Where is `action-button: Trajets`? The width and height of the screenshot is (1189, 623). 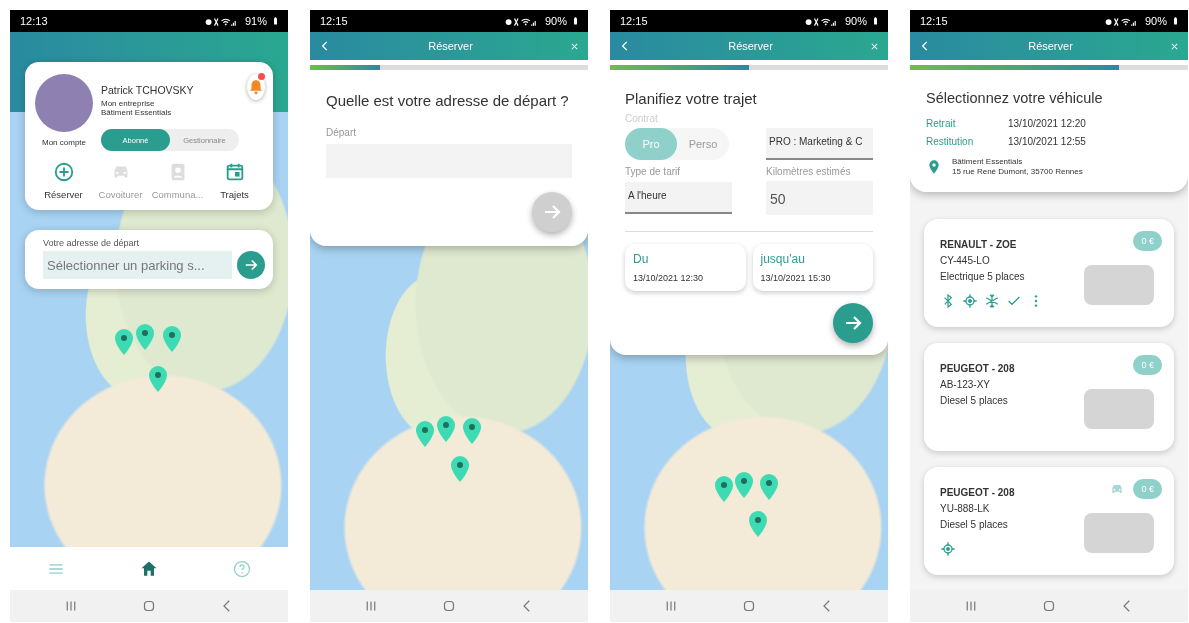 action-button: Trajets is located at coordinates (234, 180).